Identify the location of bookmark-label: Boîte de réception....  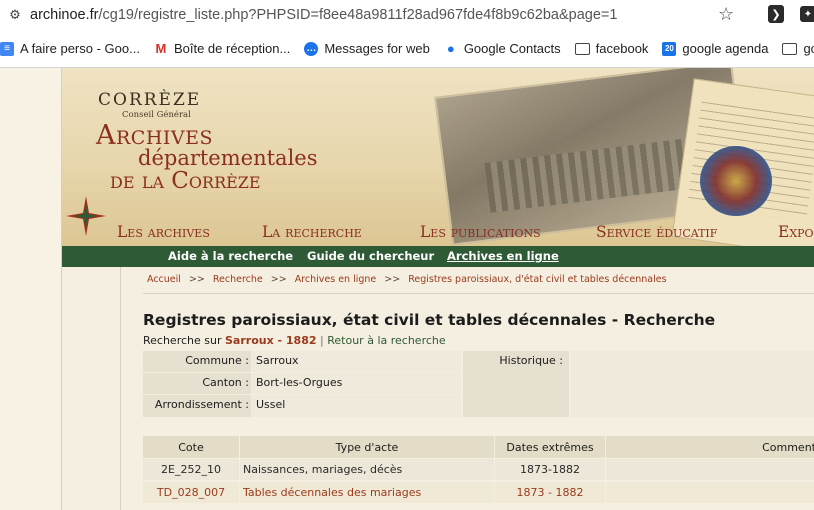
(232, 48).